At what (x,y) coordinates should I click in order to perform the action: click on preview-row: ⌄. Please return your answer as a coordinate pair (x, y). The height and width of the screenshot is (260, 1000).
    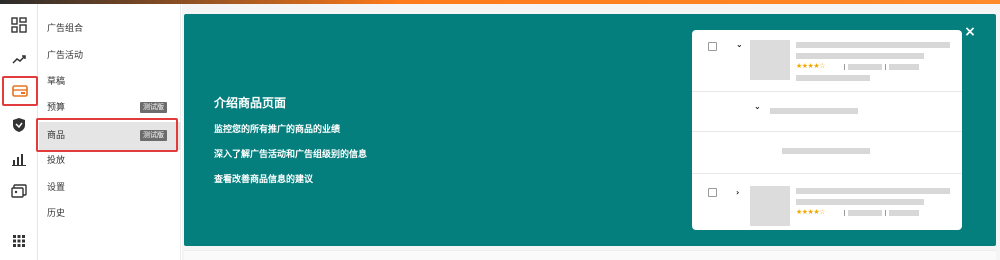
    Looking at the image, I should click on (827, 112).